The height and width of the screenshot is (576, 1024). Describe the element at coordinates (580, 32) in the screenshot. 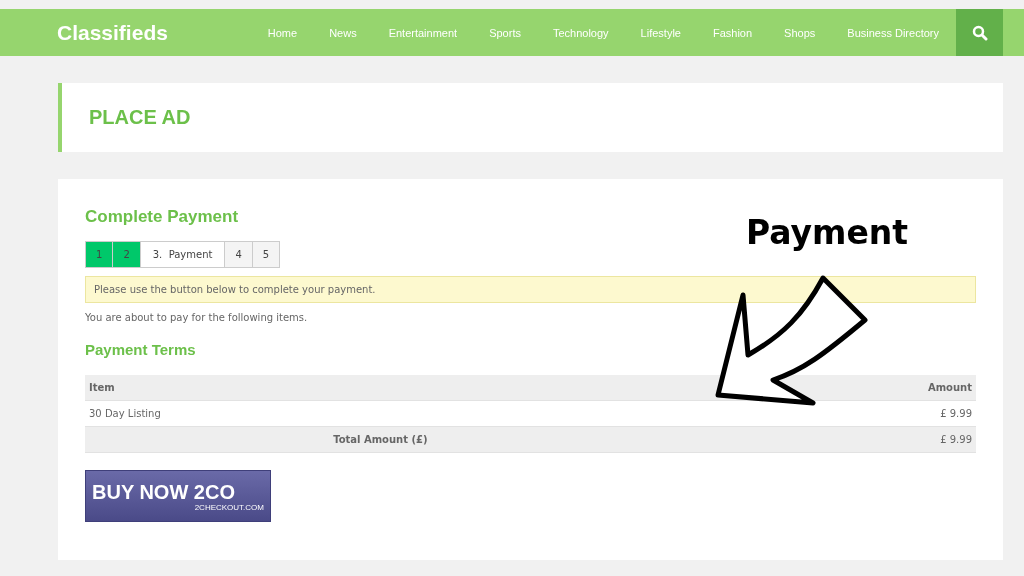

I see `nav-link: Technology` at that location.